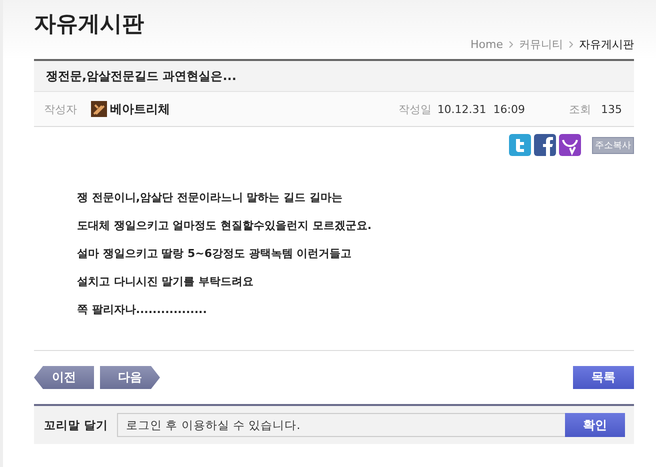 This screenshot has height=467, width=656. Describe the element at coordinates (76, 425) in the screenshot. I see `comment-label: 꼬리말 달기` at that location.